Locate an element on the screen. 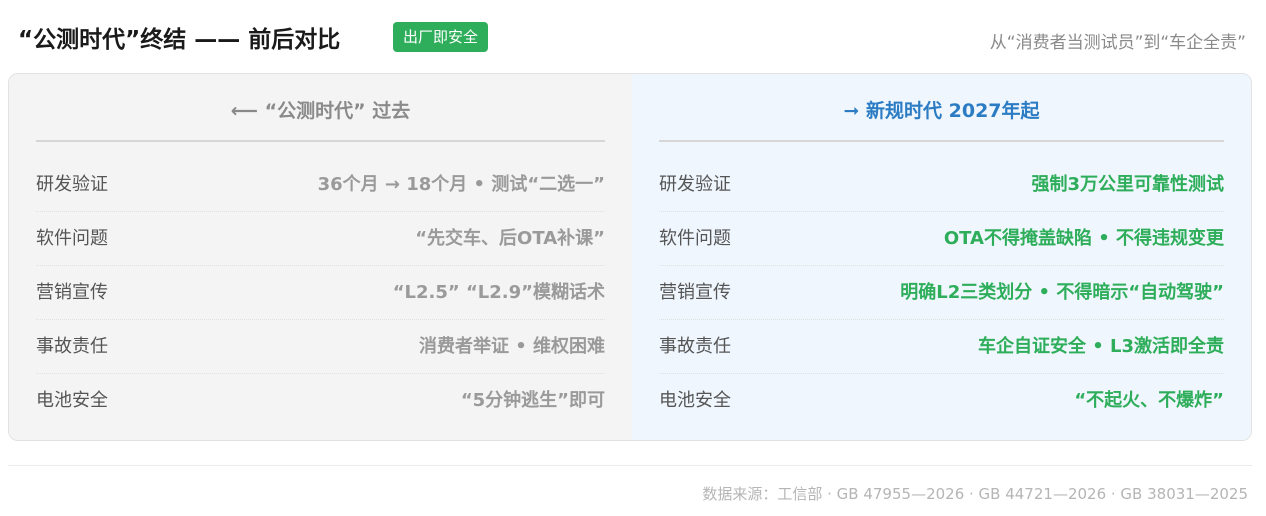 The width and height of the screenshot is (1266, 516). row-value: 车企自证安全 • L3激活即全责 is located at coordinates (1100, 346).